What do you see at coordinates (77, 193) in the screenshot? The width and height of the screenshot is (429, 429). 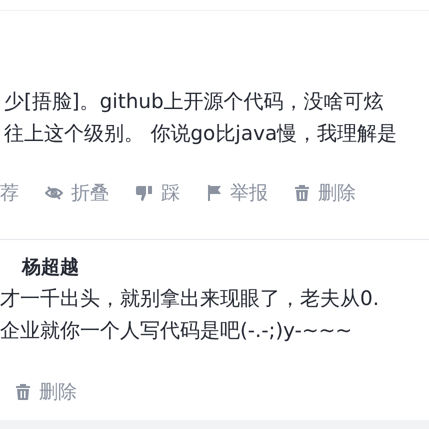 I see `fold-link: 折叠` at bounding box center [77, 193].